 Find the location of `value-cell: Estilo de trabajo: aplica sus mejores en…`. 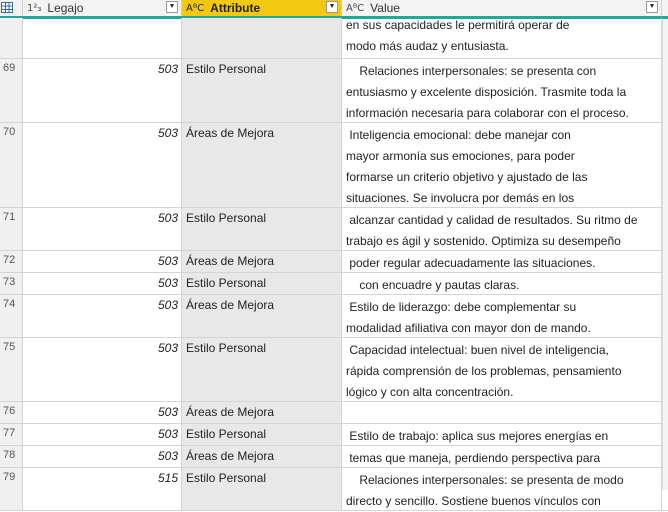

value-cell: Estilo de trabajo: aplica sus mejores en… is located at coordinates (502, 434).